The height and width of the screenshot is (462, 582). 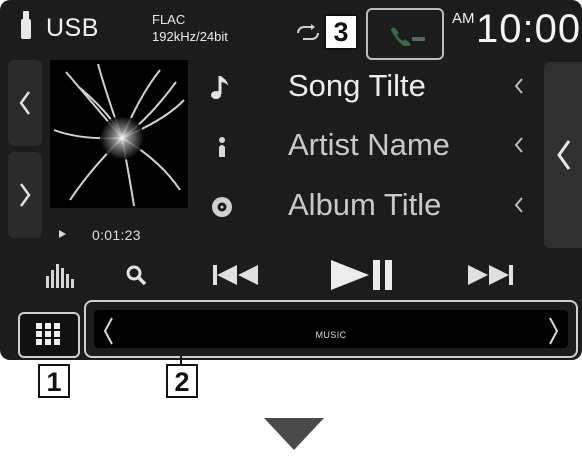 I want to click on playback-controls, so click(x=272, y=276).